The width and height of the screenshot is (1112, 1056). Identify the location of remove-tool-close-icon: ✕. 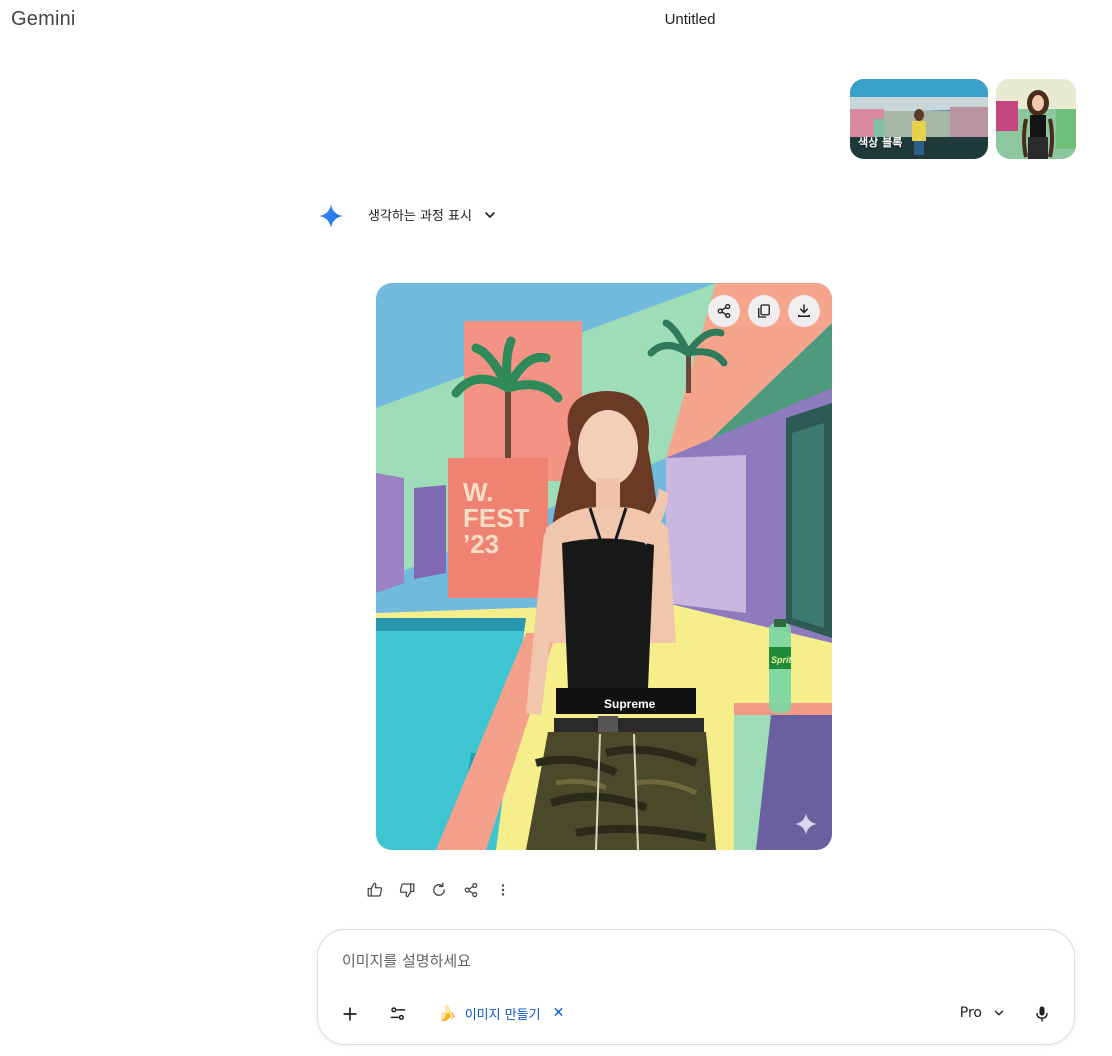
(559, 1013).